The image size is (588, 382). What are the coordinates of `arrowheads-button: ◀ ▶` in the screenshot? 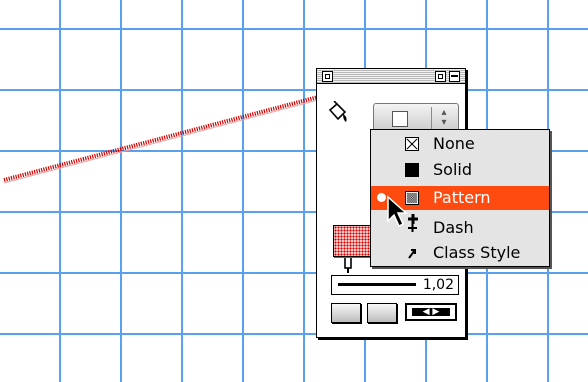 It's located at (431, 312).